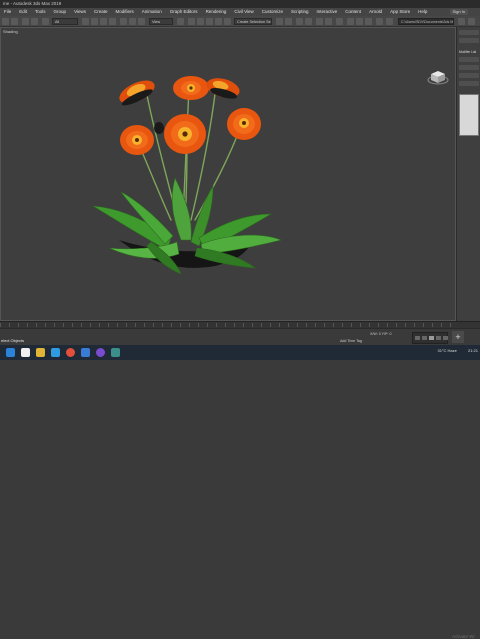 The width and height of the screenshot is (480, 639). I want to click on scene-explorer-icon, so click(299, 21).